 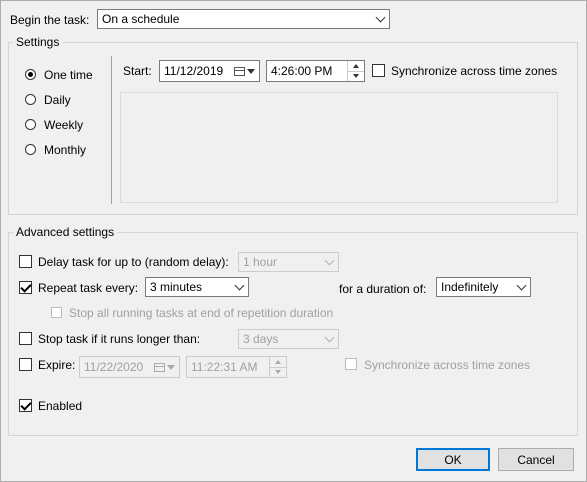 I want to click on radio-one-time, so click(x=30, y=74).